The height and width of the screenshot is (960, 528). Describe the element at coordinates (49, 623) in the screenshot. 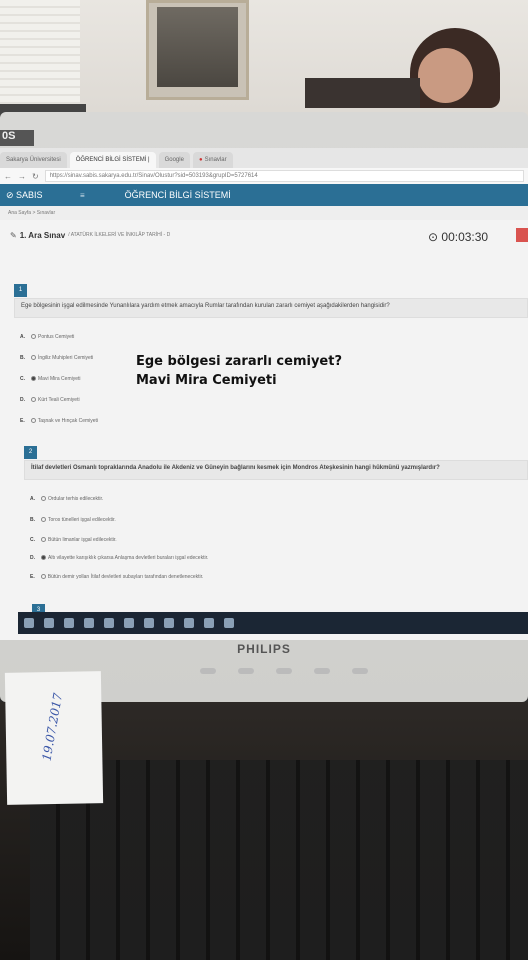

I see `search-icon` at that location.